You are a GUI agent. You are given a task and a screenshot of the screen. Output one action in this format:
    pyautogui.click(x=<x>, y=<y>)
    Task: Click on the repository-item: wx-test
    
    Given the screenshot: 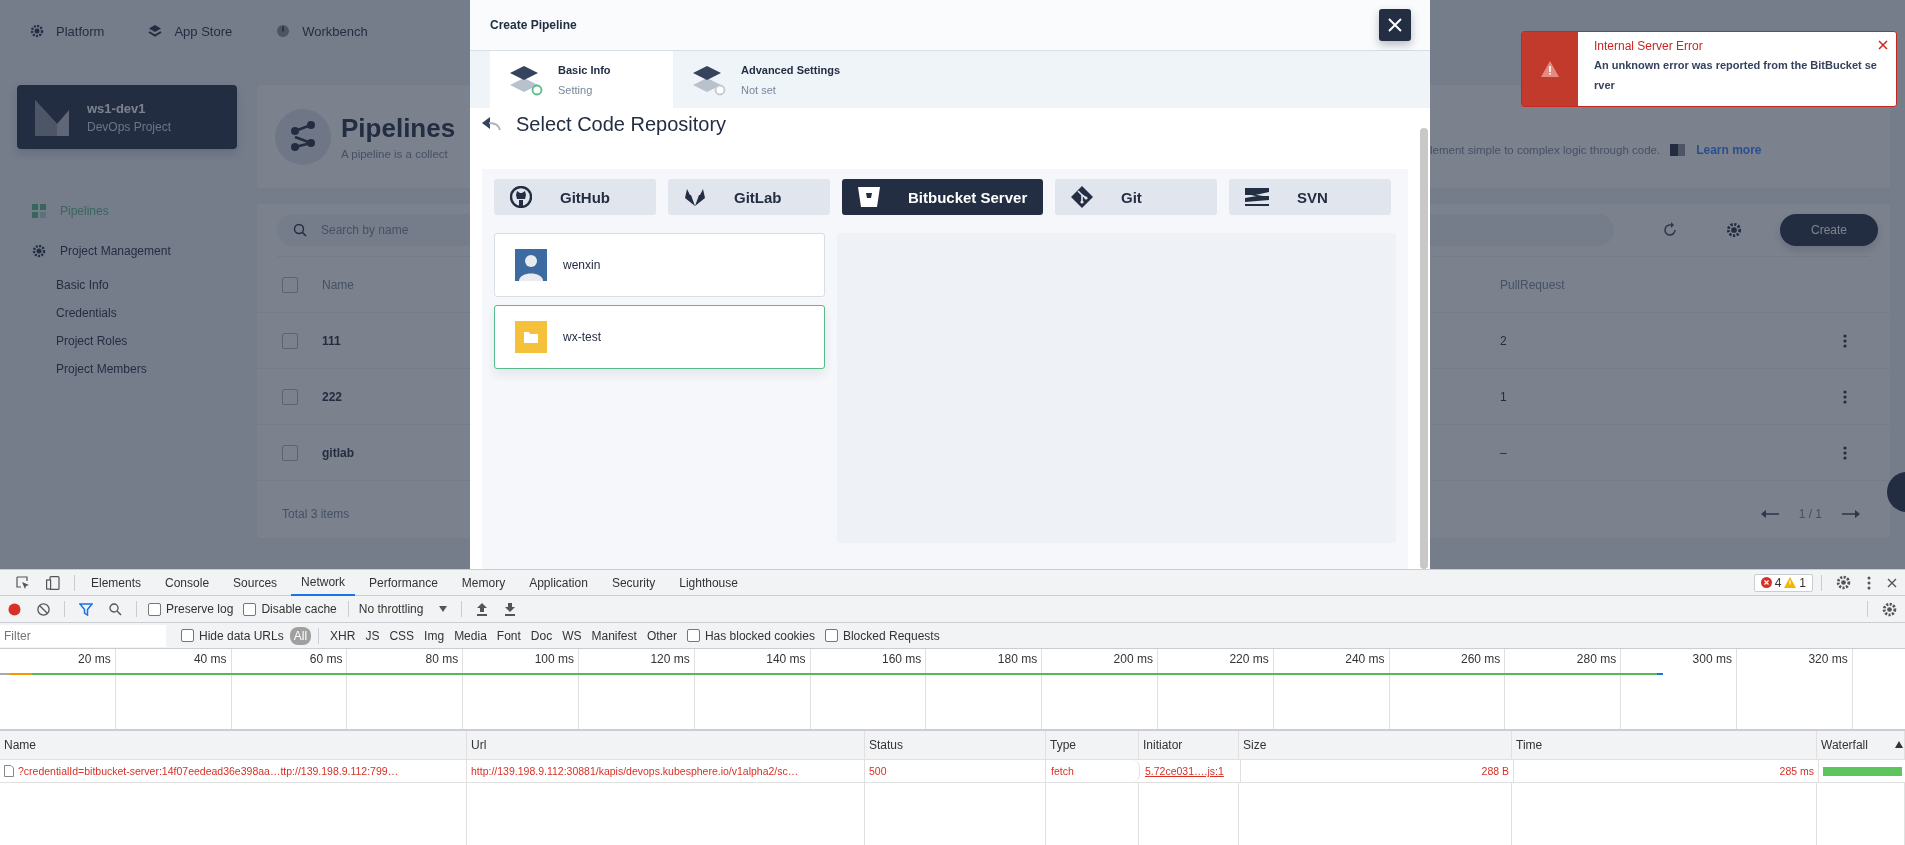 What is the action you would take?
    pyautogui.click(x=660, y=337)
    